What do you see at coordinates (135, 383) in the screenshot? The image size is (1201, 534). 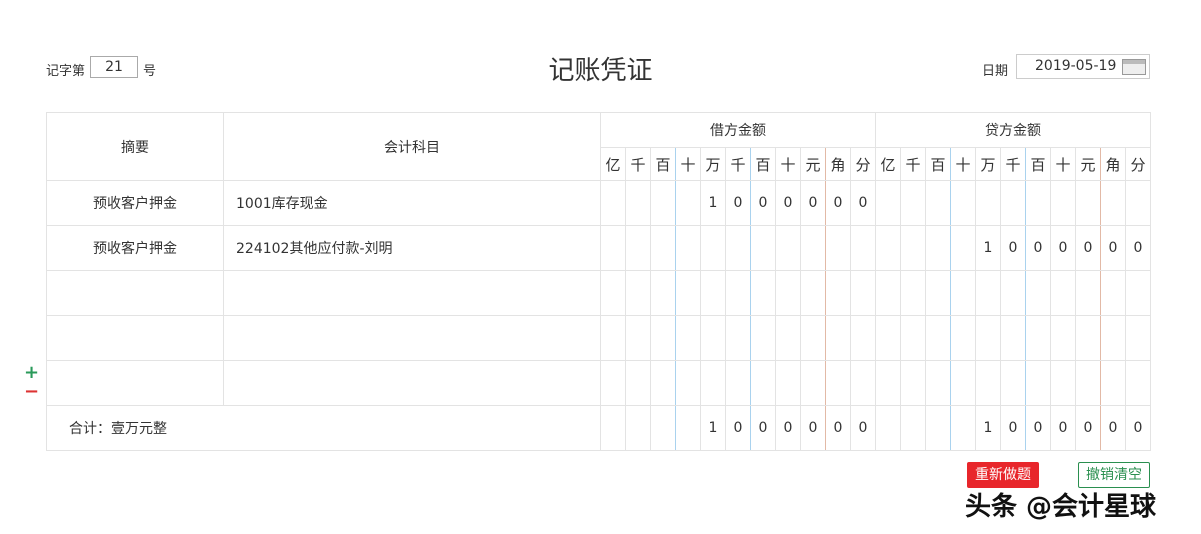 I see `summary-cell` at bounding box center [135, 383].